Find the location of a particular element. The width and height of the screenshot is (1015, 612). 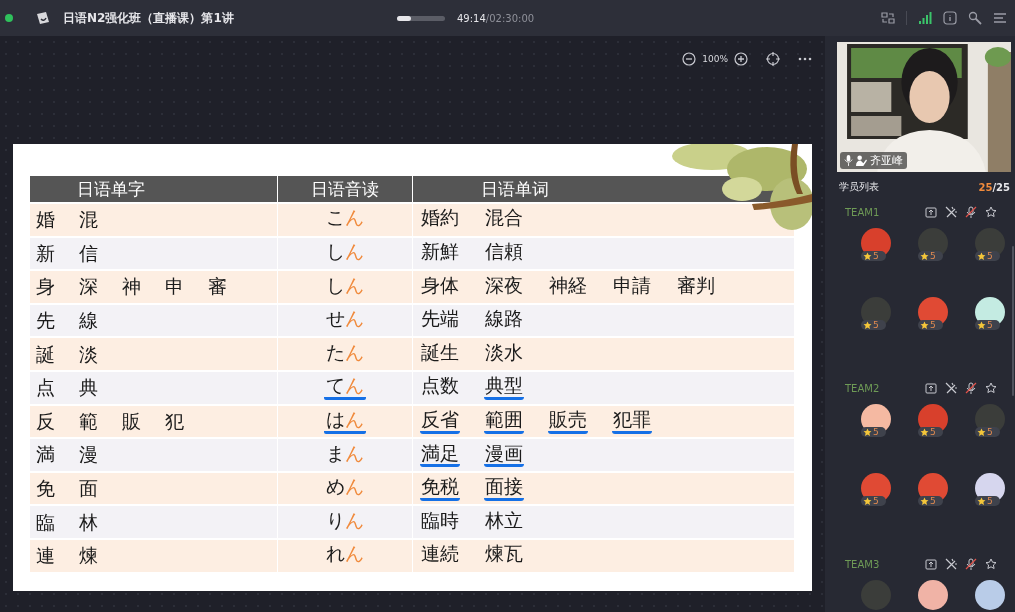

reading: れん is located at coordinates (345, 555).